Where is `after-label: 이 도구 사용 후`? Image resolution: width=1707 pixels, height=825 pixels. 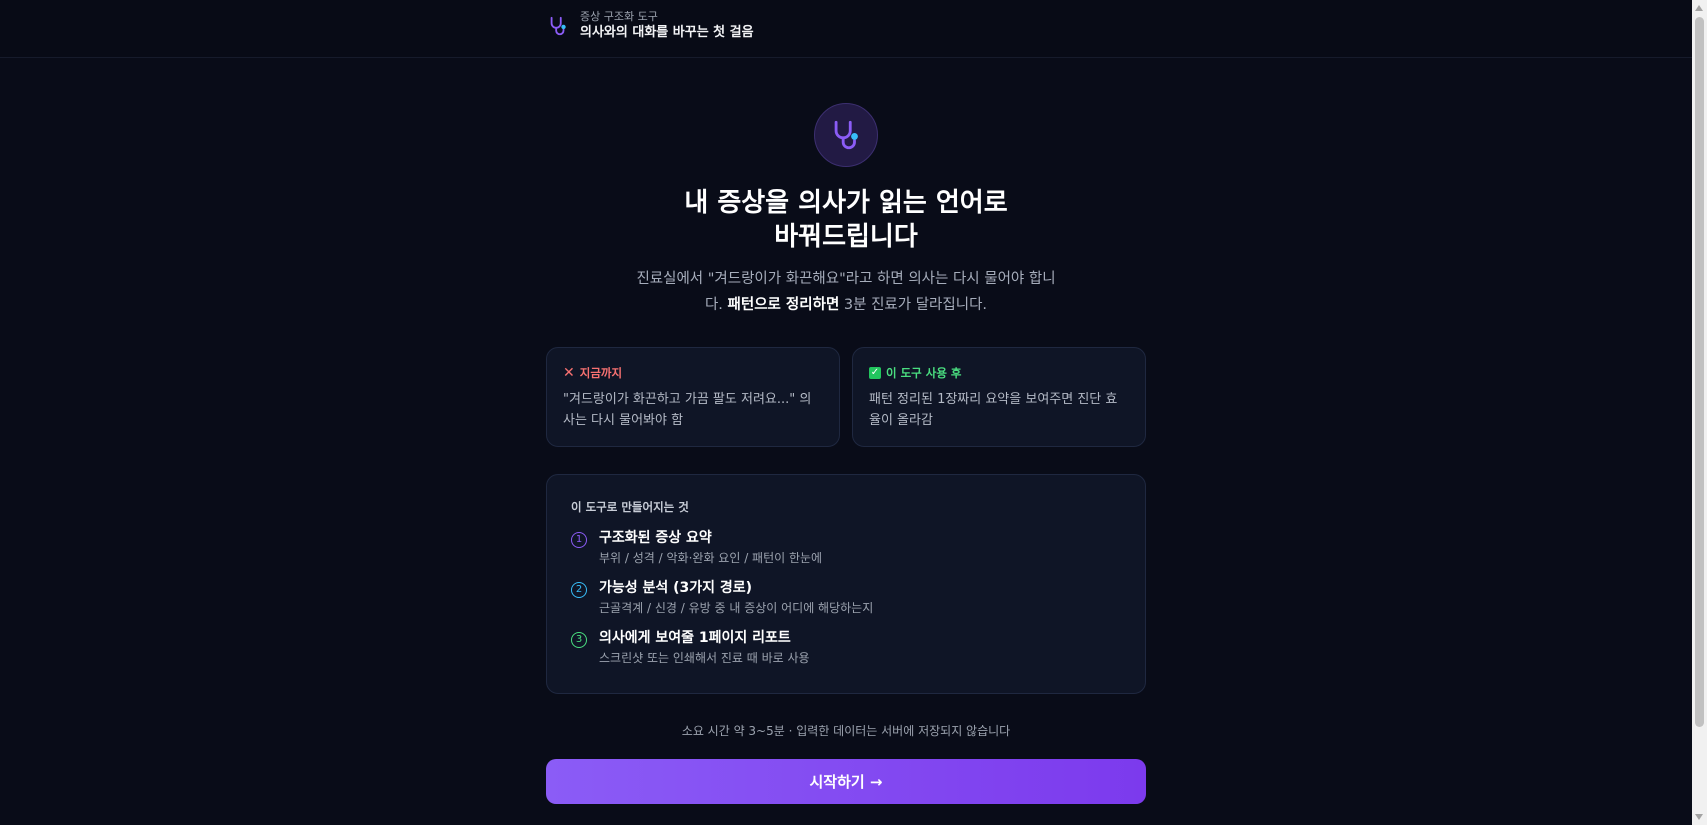
after-label: 이 도구 사용 후 is located at coordinates (924, 373).